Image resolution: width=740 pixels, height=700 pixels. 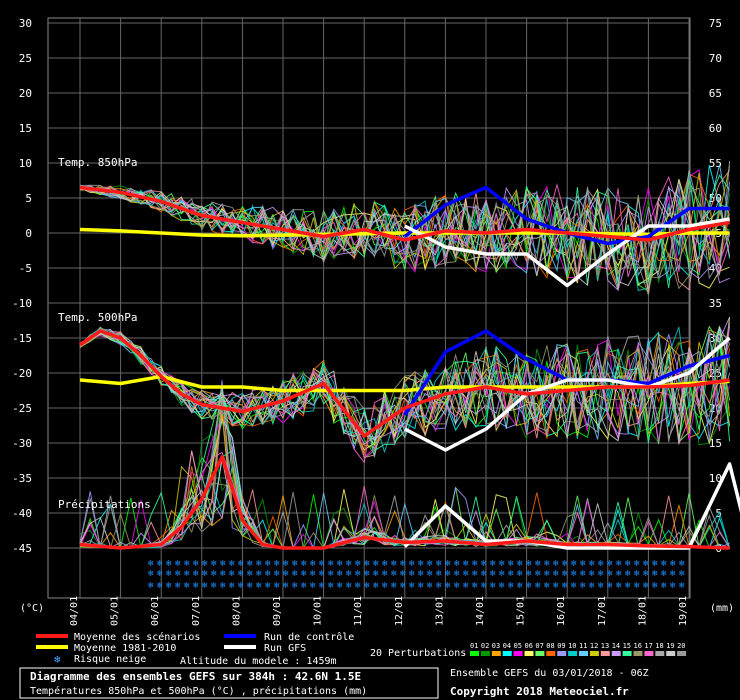 What do you see at coordinates (22, 303) in the screenshot?
I see `left-tick-label: -10` at bounding box center [22, 303].